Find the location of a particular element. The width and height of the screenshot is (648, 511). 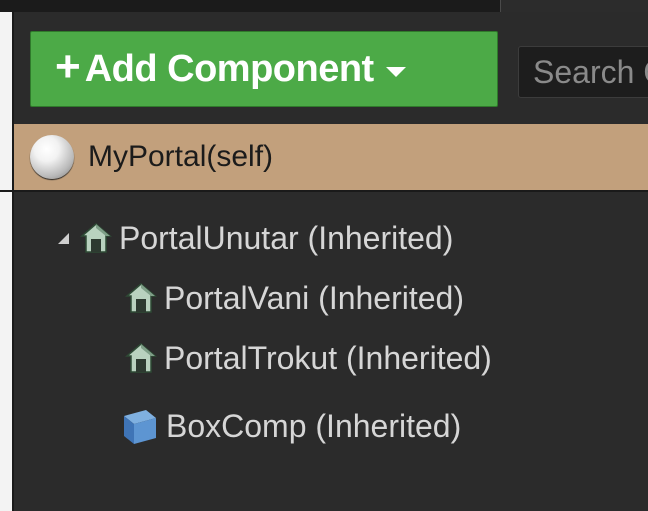

dropdown-caret-icon is located at coordinates (395, 72).